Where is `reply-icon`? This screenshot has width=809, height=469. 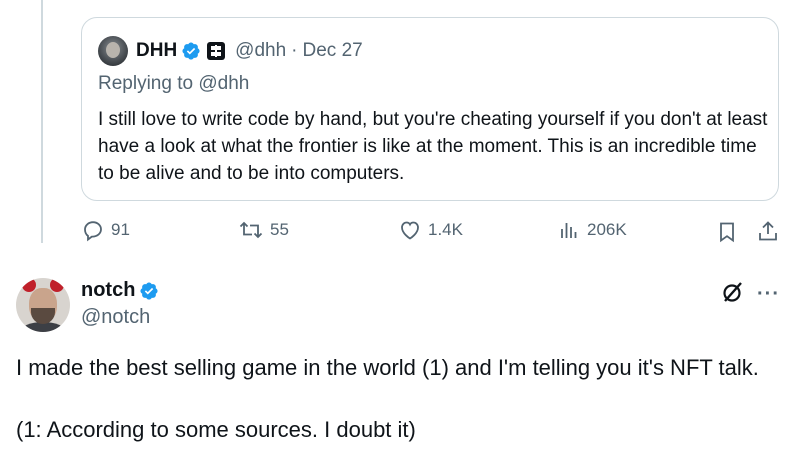
reply-icon is located at coordinates (93, 231).